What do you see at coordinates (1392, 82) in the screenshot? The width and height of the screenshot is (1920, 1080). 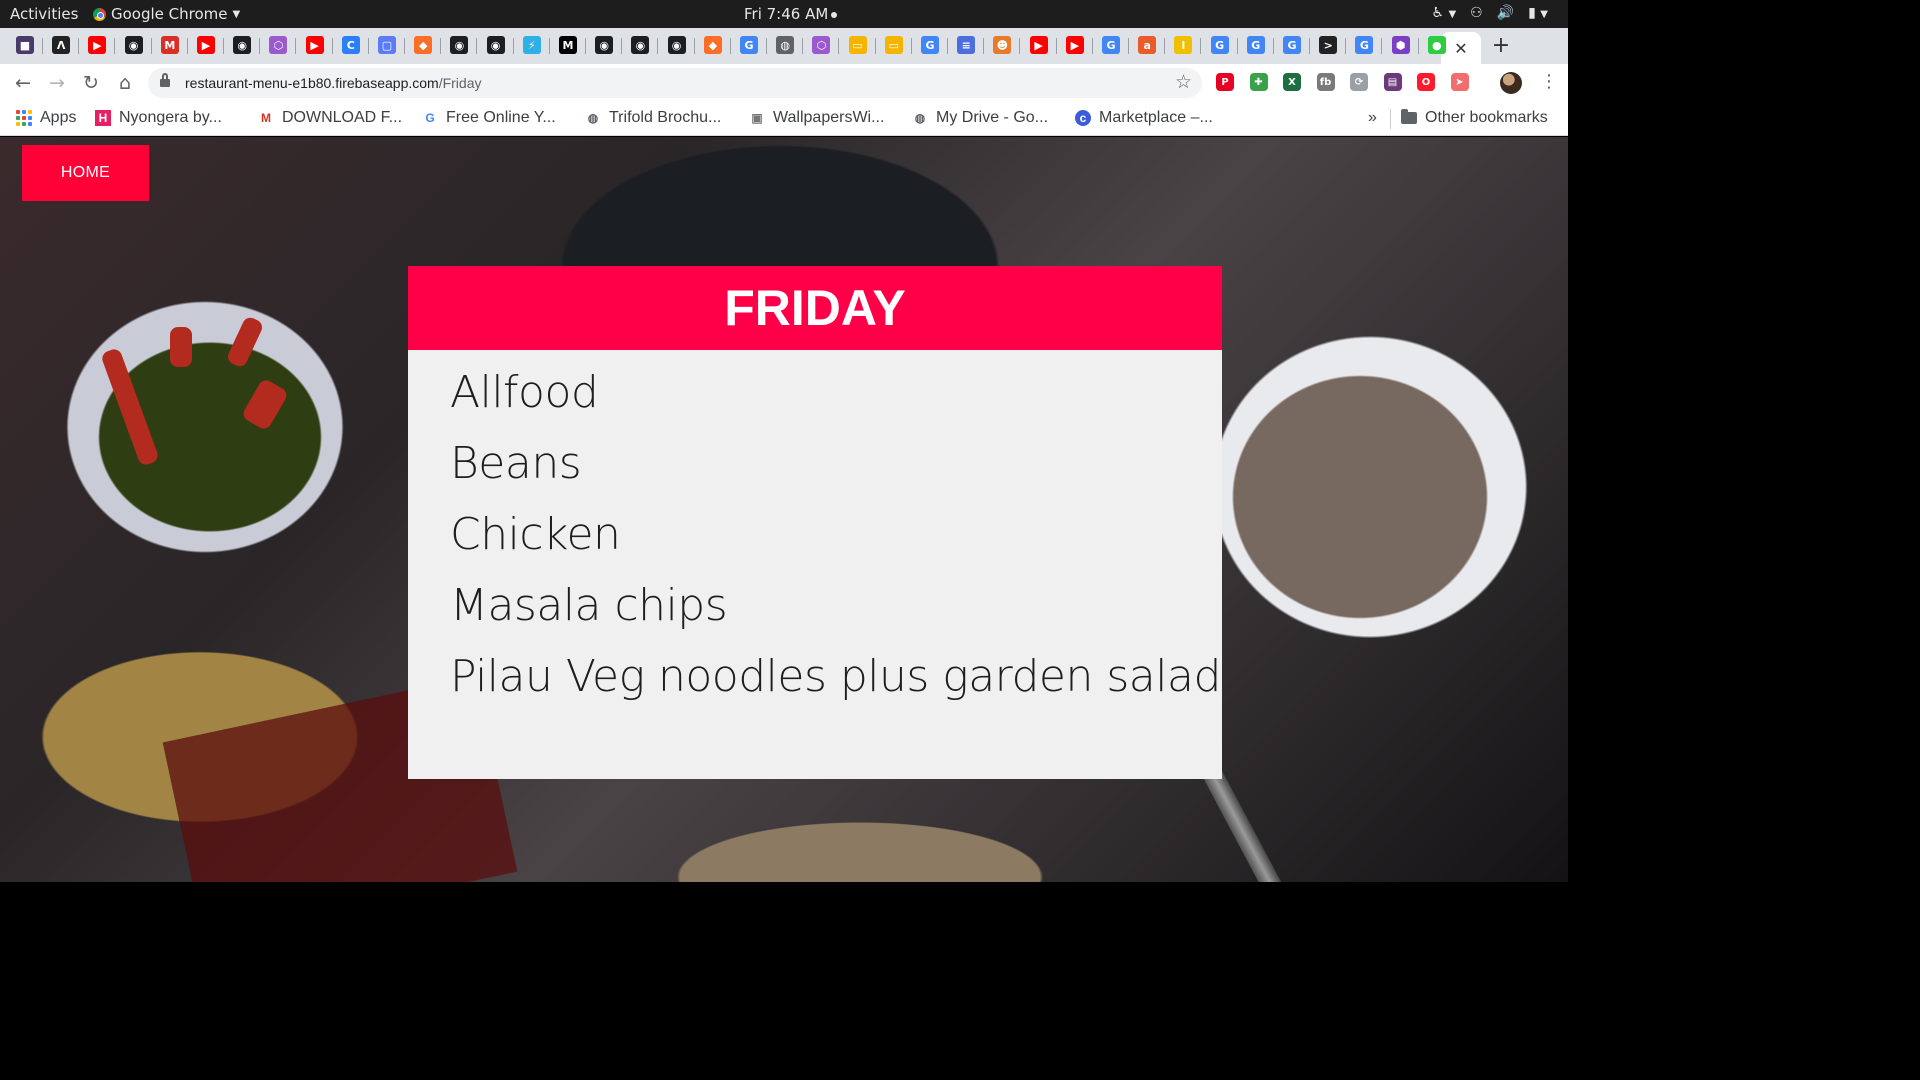 I see `bookmark-ext-icon: ▤` at bounding box center [1392, 82].